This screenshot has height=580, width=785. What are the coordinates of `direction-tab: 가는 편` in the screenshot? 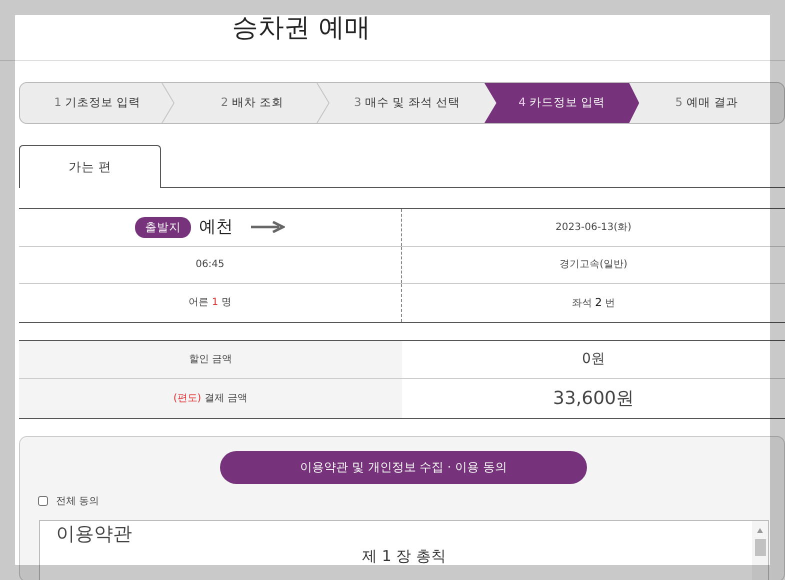 It's located at (90, 166).